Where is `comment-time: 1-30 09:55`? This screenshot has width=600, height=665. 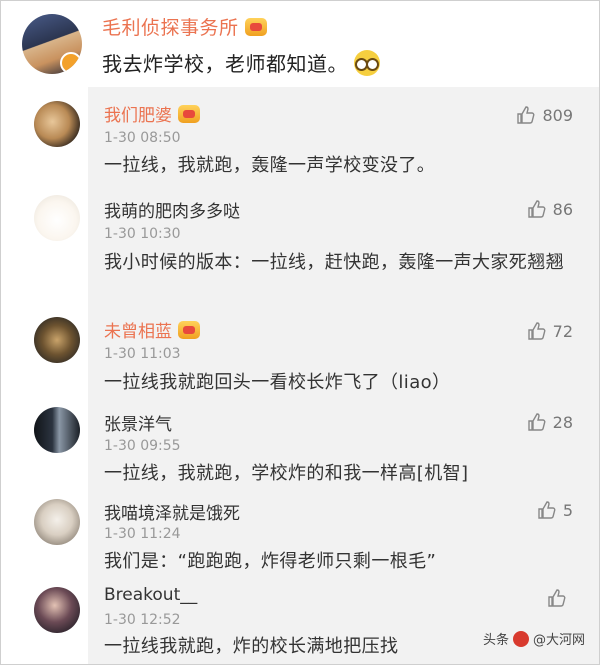
comment-time: 1-30 09:55 is located at coordinates (142, 446).